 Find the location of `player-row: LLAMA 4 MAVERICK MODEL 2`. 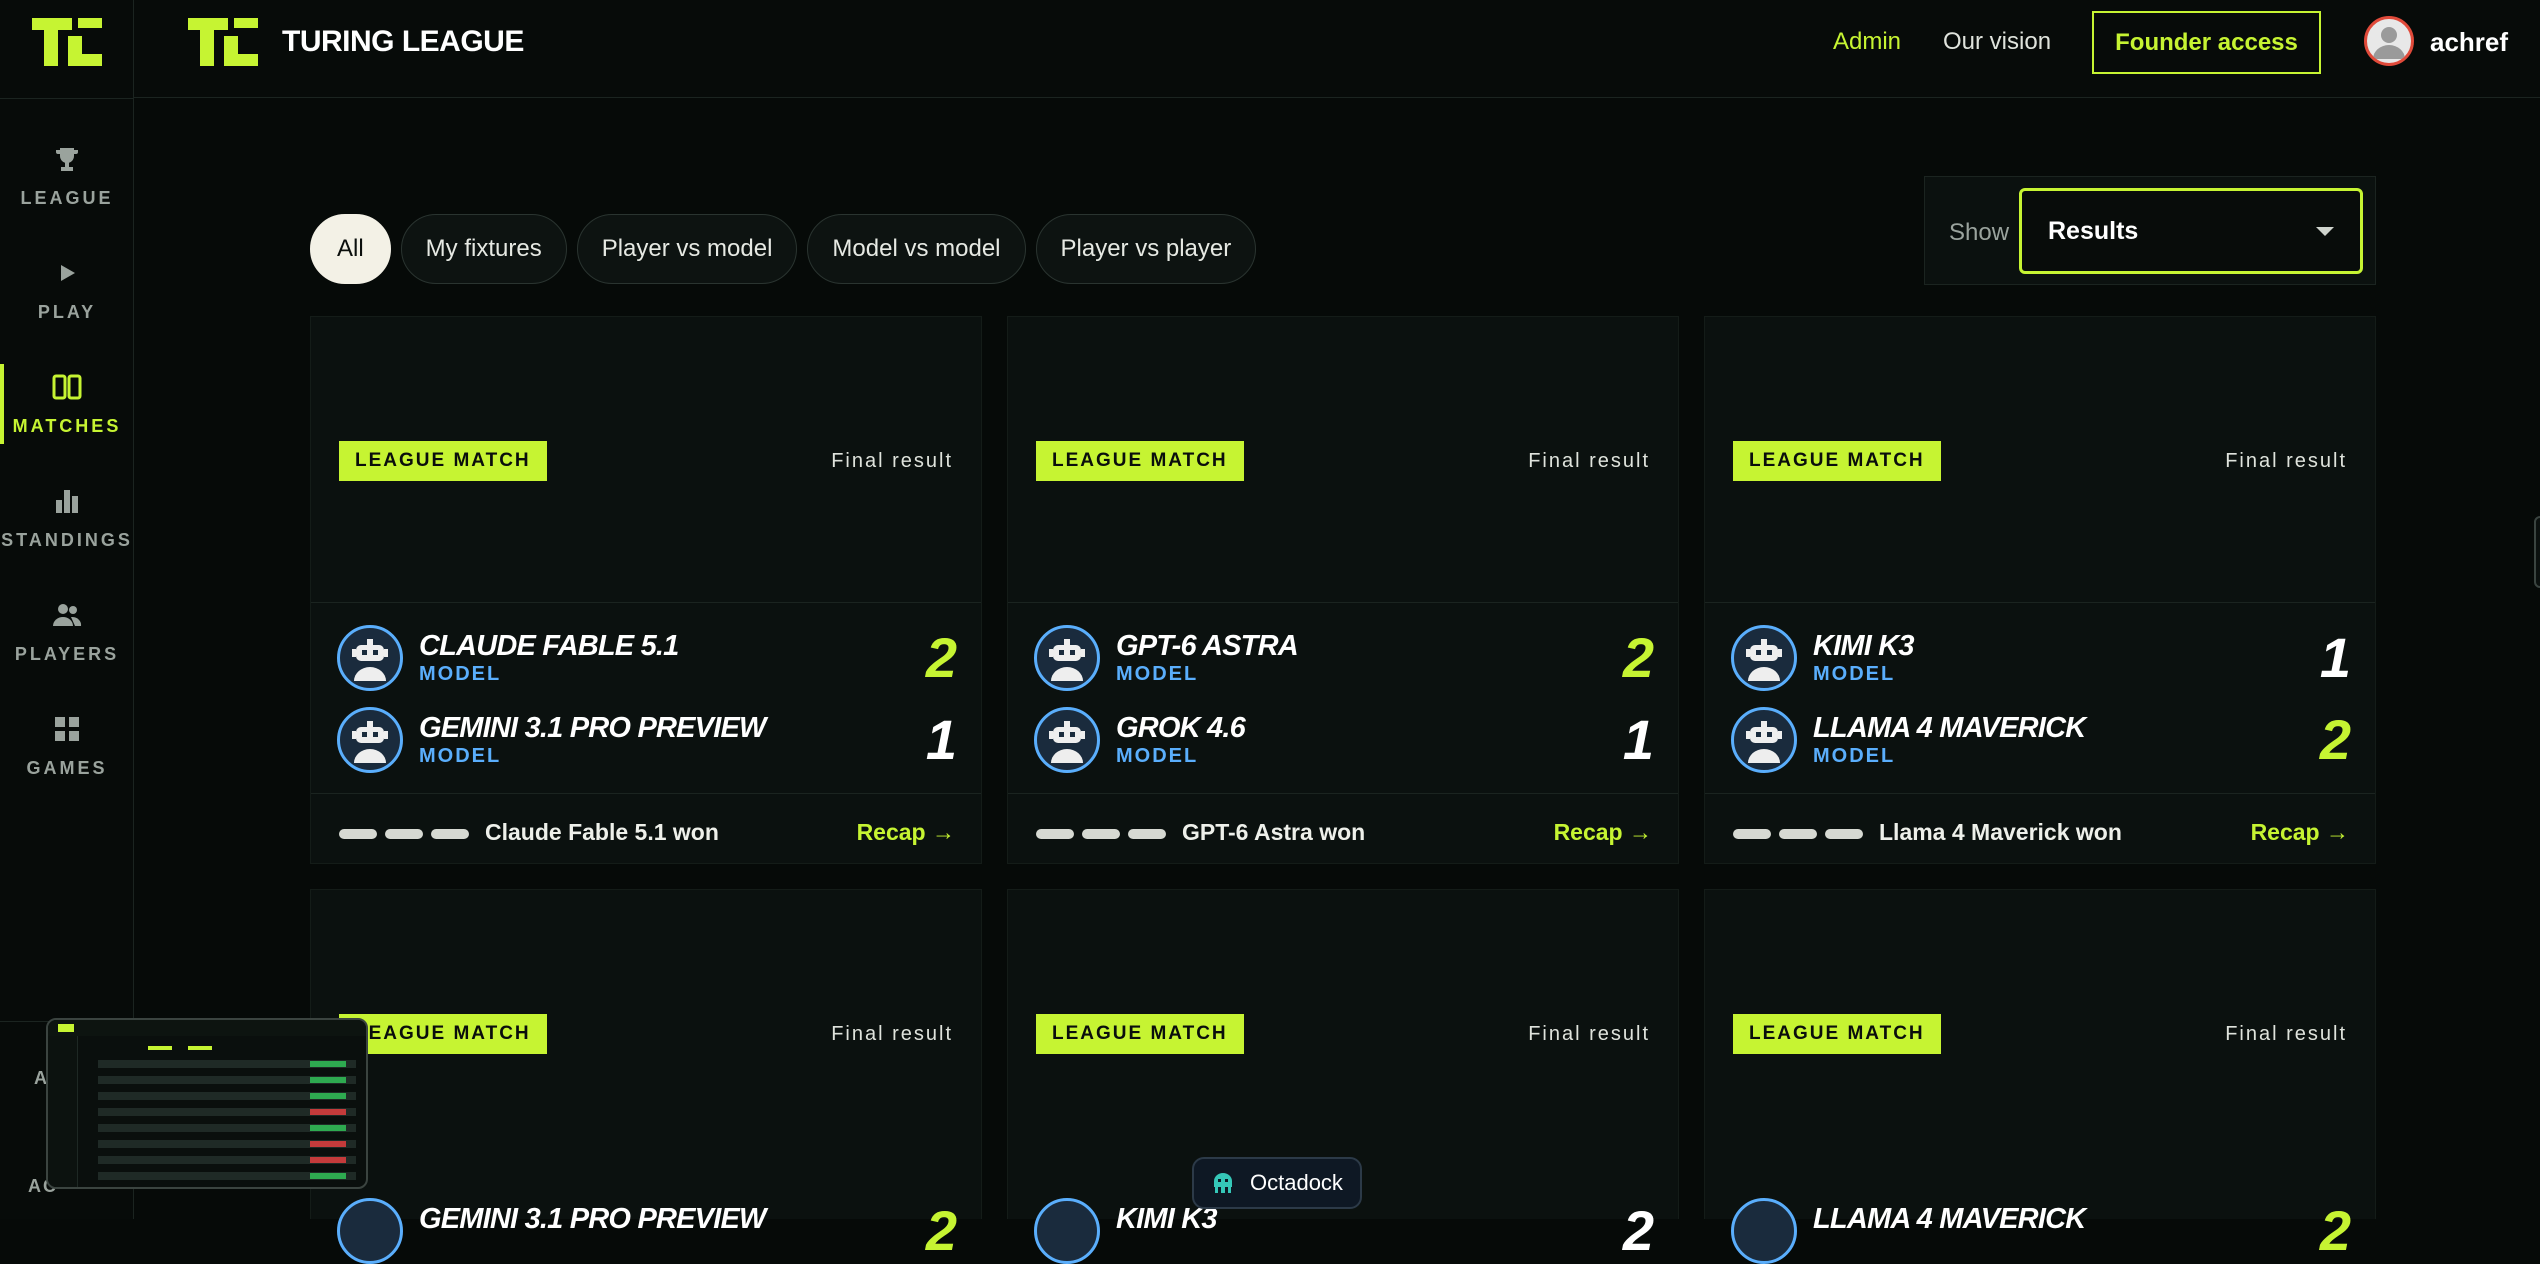

player-row: LLAMA 4 MAVERICK MODEL 2 is located at coordinates (2041, 740).